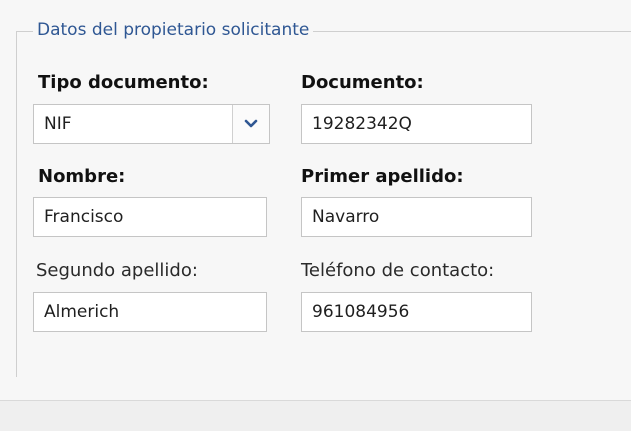 Image resolution: width=631 pixels, height=431 pixels. I want to click on second-surname-input: Almerich, so click(150, 312).